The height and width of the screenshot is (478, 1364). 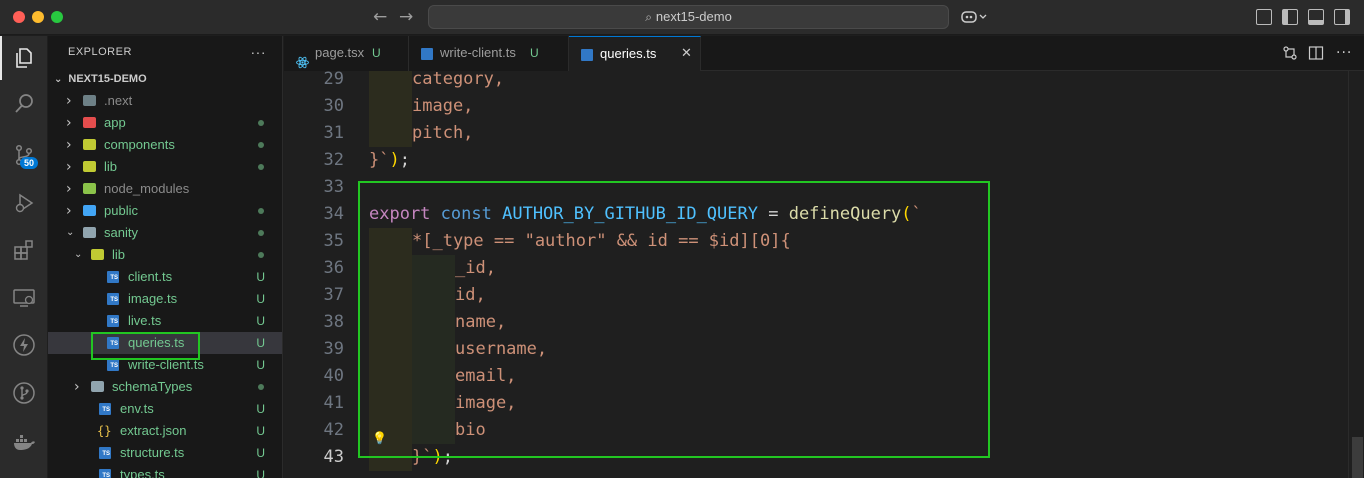 What do you see at coordinates (379, 160) in the screenshot?
I see `code-token: }`` at bounding box center [379, 160].